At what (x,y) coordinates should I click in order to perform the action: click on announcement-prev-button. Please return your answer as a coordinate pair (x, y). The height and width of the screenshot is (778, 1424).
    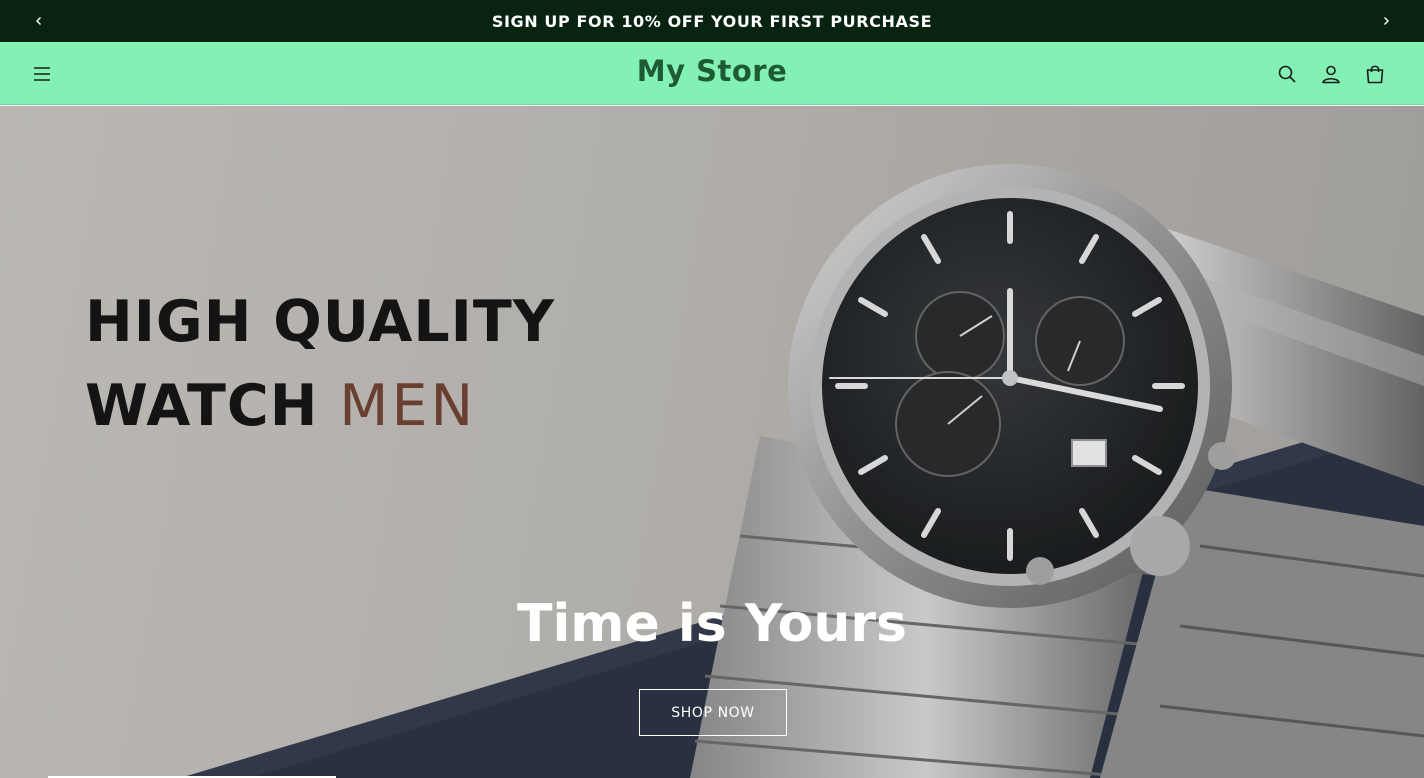
    Looking at the image, I should click on (39, 21).